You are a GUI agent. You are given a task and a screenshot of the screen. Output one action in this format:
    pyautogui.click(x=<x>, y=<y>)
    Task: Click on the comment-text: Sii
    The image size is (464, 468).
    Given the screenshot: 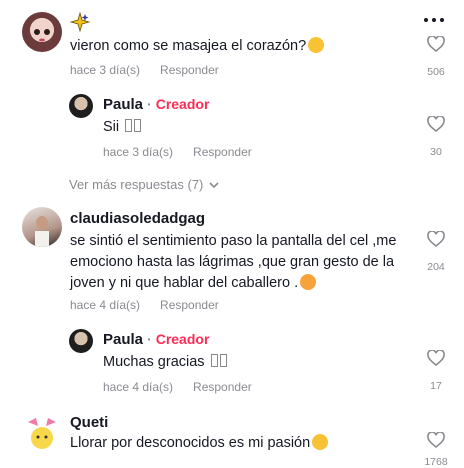 What is the action you would take?
    pyautogui.click(x=122, y=127)
    